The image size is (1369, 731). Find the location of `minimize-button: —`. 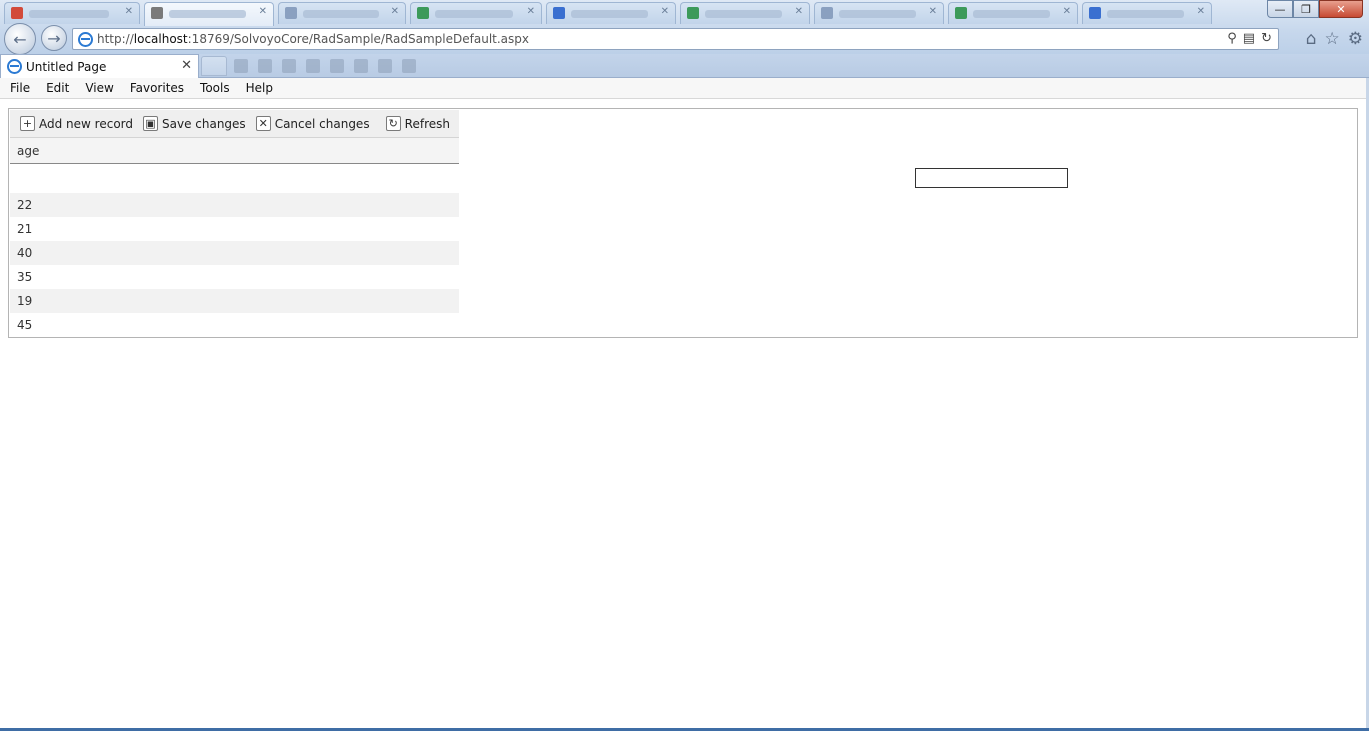

minimize-button: — is located at coordinates (1280, 9).